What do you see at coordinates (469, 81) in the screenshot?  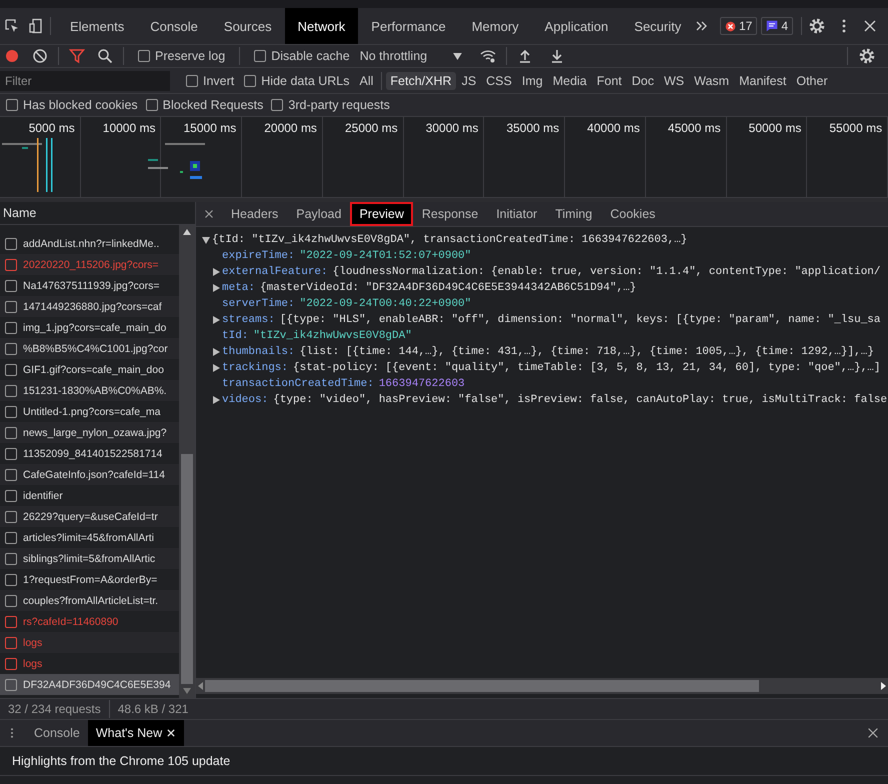 I see `type-filter: JS` at bounding box center [469, 81].